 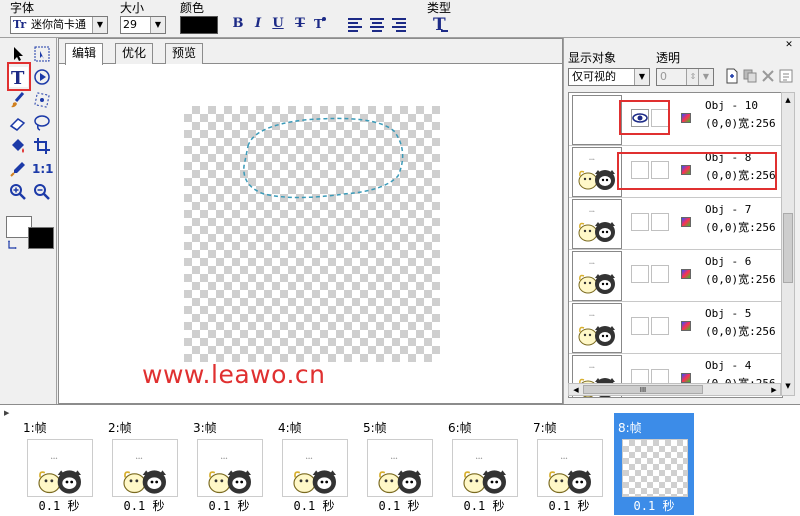 I want to click on tab-optimize: 优化, so click(x=134, y=53).